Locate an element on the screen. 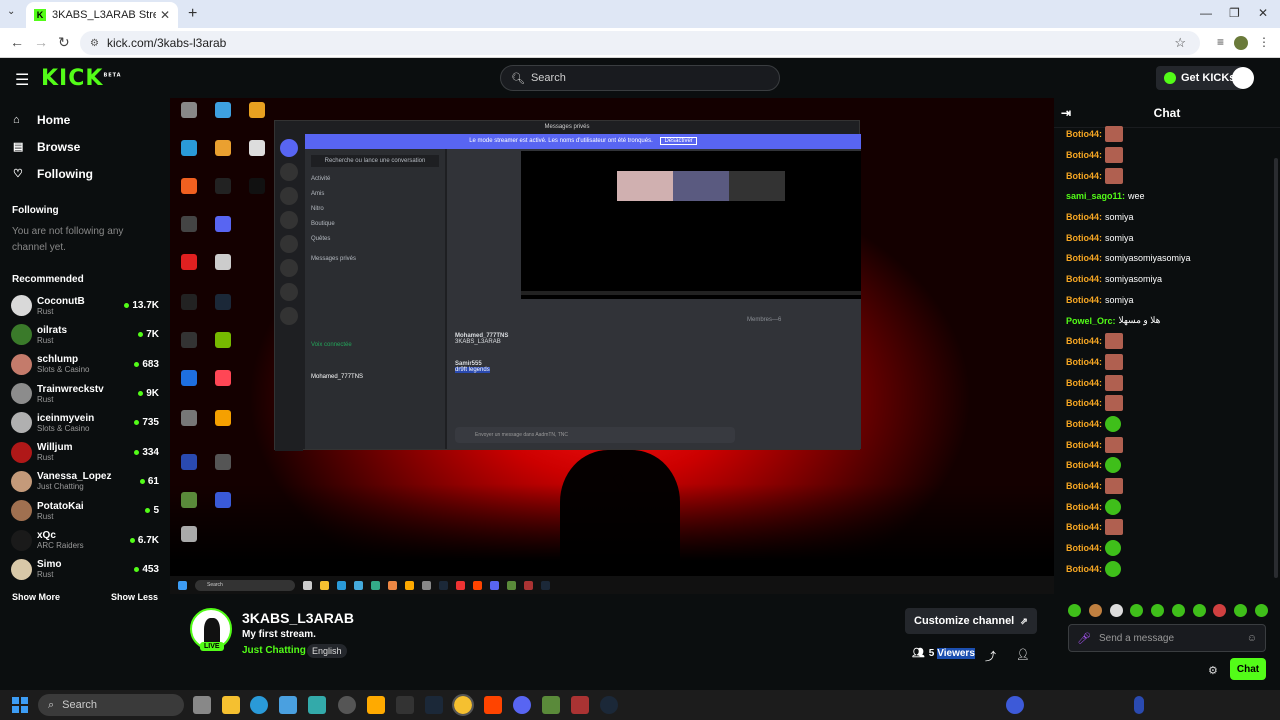 The image size is (1280, 720). tray-app-icon is located at coordinates (1015, 705).